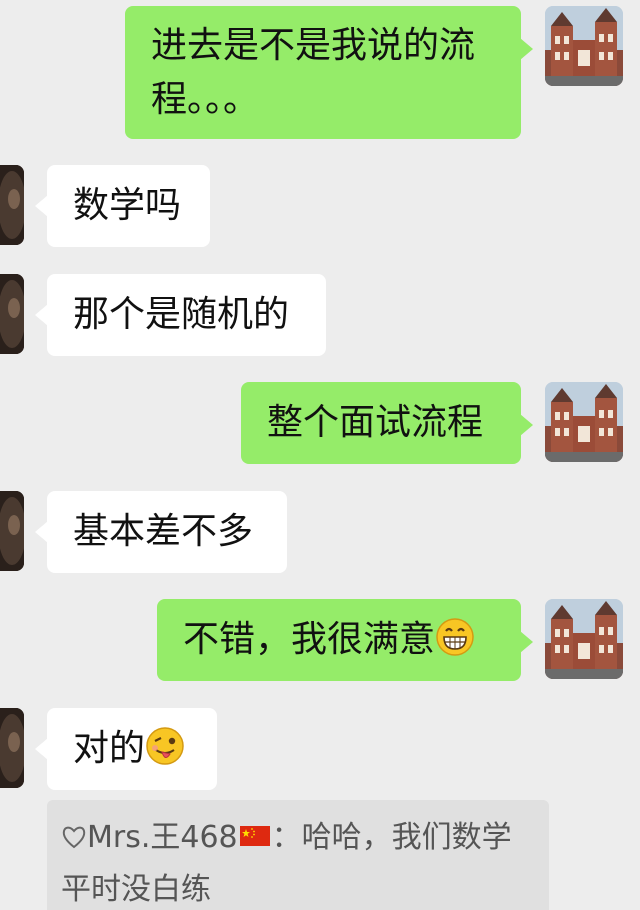  What do you see at coordinates (375, 422) in the screenshot?
I see `message-text: 整个面试流程` at bounding box center [375, 422].